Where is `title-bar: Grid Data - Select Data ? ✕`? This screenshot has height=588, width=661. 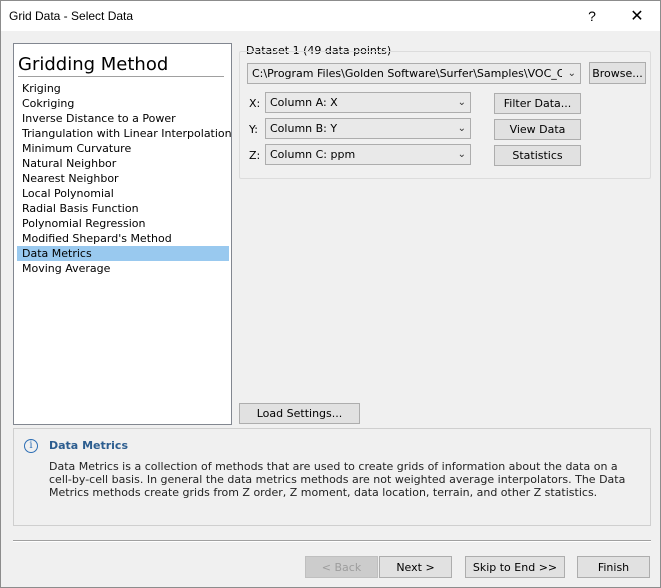
title-bar: Grid Data - Select Data ? ✕ is located at coordinates (330, 16).